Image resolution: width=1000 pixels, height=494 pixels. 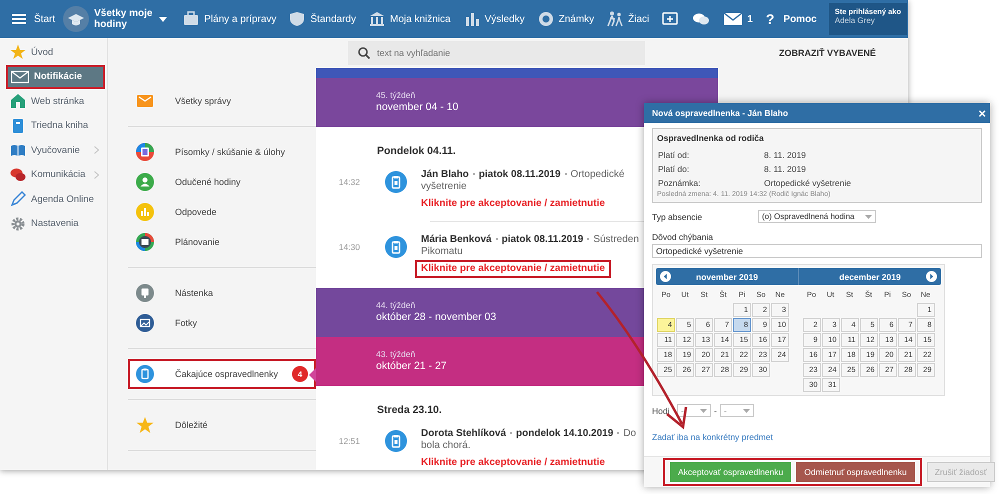 What do you see at coordinates (18, 126) in the screenshot?
I see `book-icon` at bounding box center [18, 126].